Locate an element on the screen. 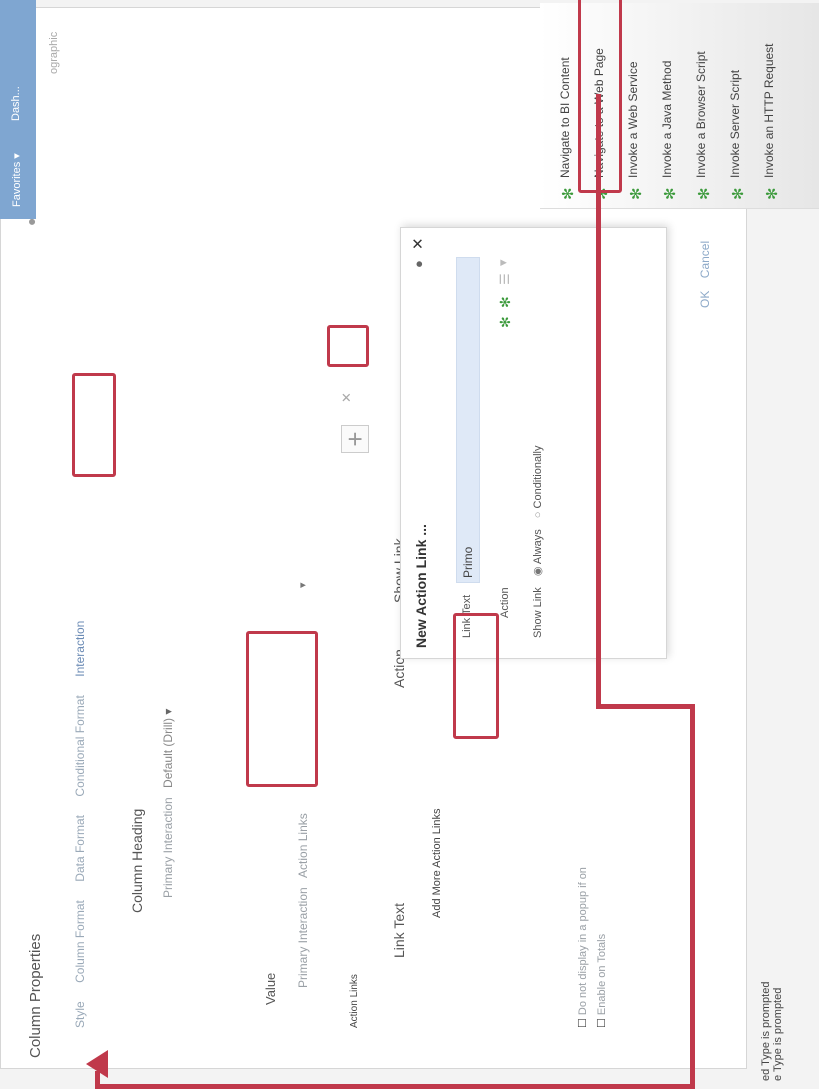 The height and width of the screenshot is (1089, 819). background-labels: ed Type is prompted e Type is prompted is located at coordinates (772, 1031).